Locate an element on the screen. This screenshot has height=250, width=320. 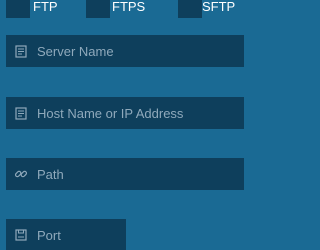
path-placeholder: Path is located at coordinates (50, 174).